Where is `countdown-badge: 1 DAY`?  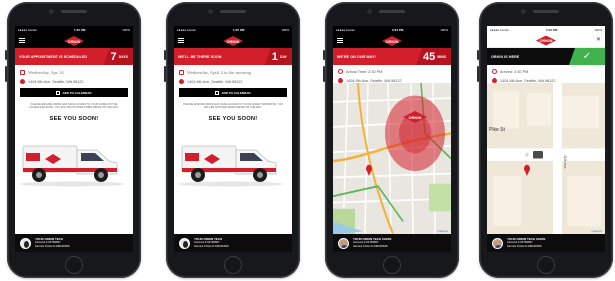 countdown-badge: 1 DAY is located at coordinates (278, 56).